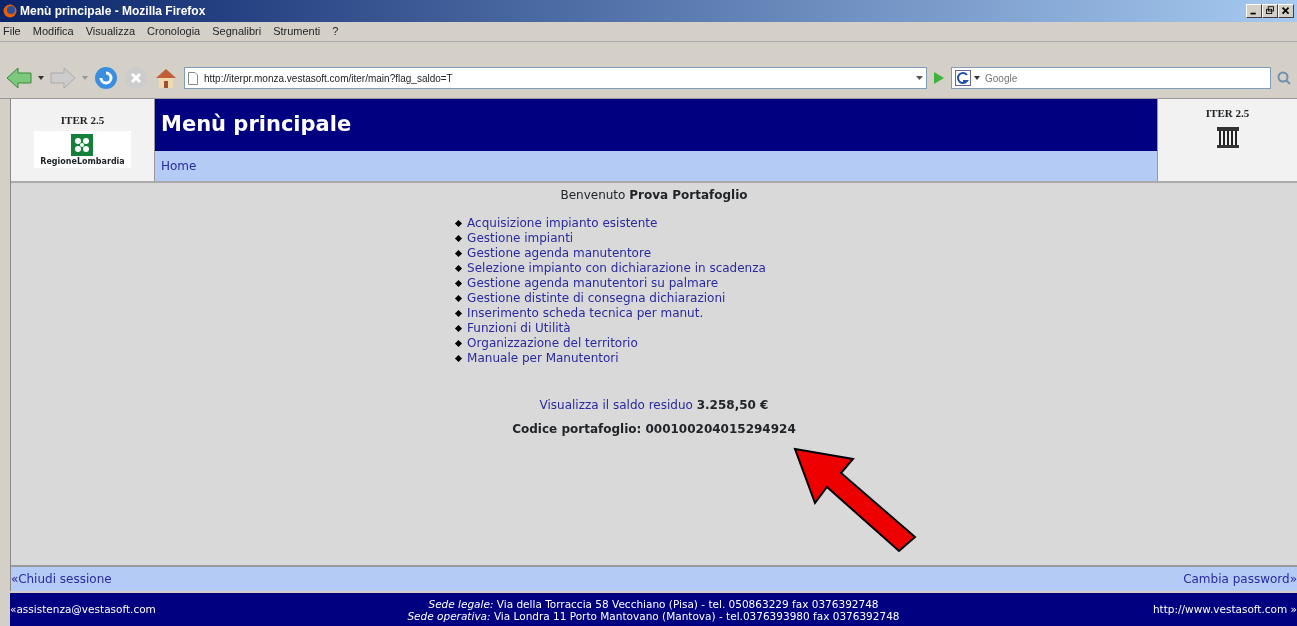 This screenshot has height=626, width=1297. I want to click on page-icon, so click(193, 78).